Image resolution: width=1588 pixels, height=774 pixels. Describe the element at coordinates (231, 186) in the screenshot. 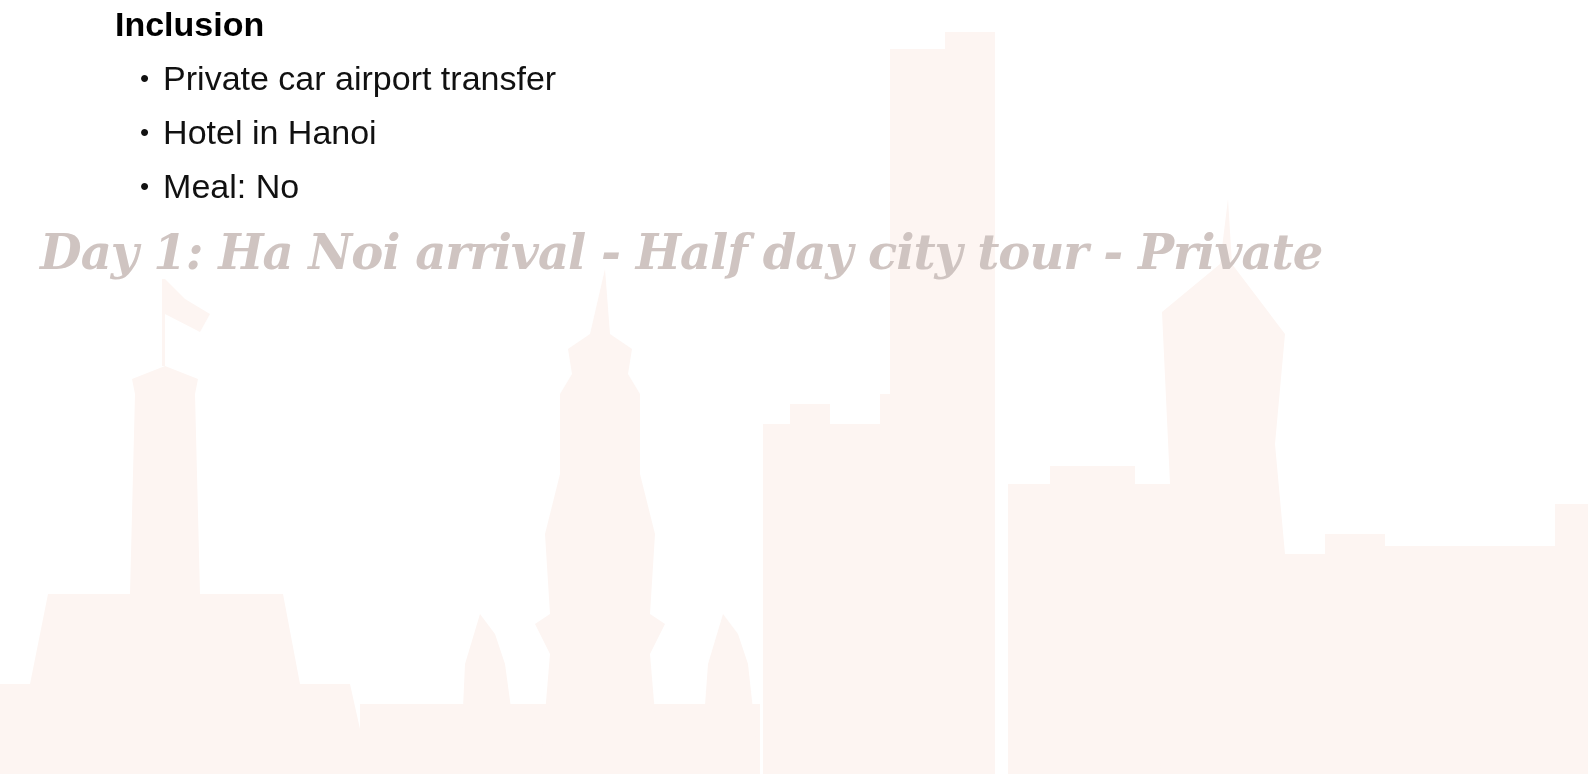

I see `list-item: Meal: No` at that location.